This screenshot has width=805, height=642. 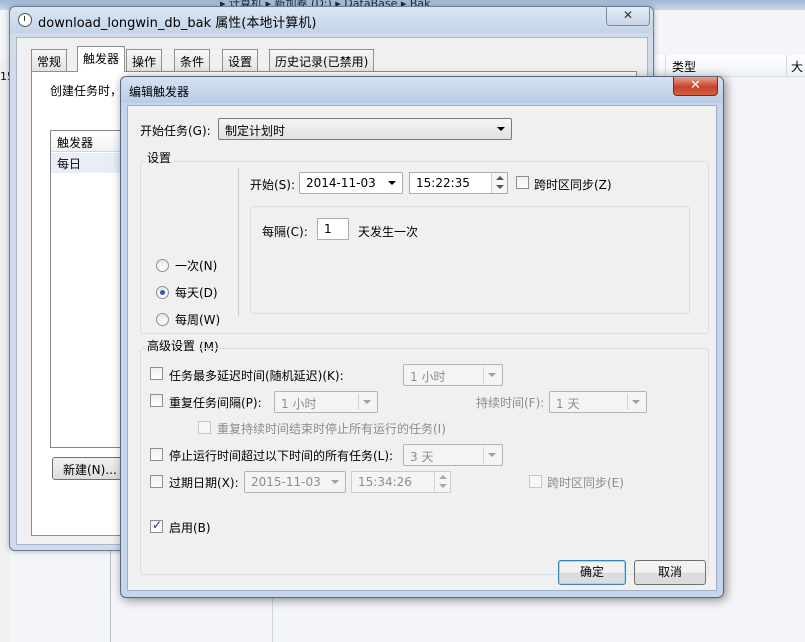 I want to click on recur-label: 每隔(C):, so click(x=285, y=232).